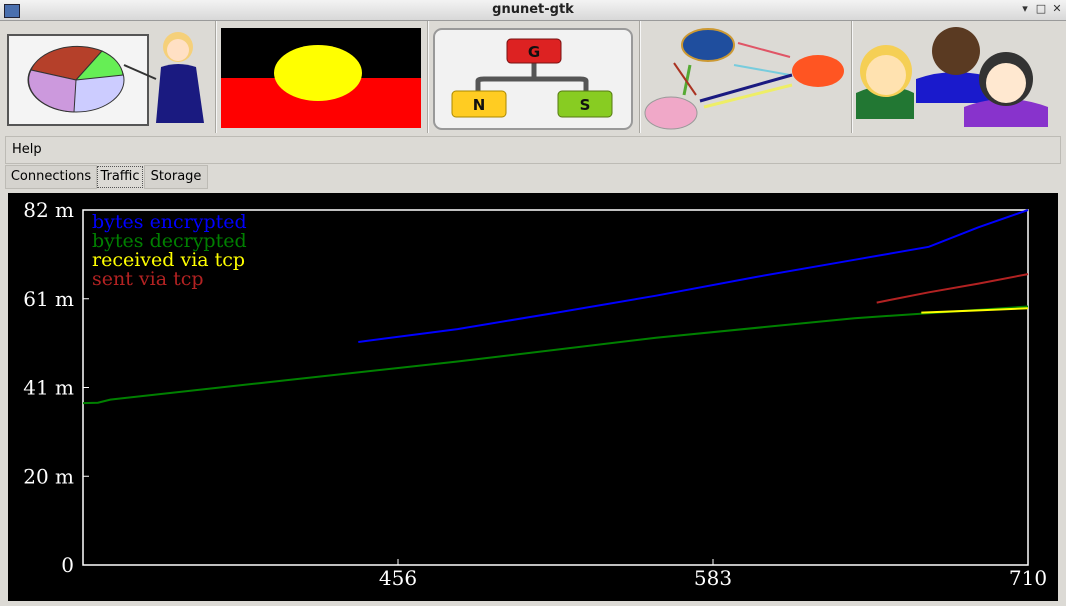  What do you see at coordinates (67, 565) in the screenshot?
I see `y-tick-label: 0` at bounding box center [67, 565].